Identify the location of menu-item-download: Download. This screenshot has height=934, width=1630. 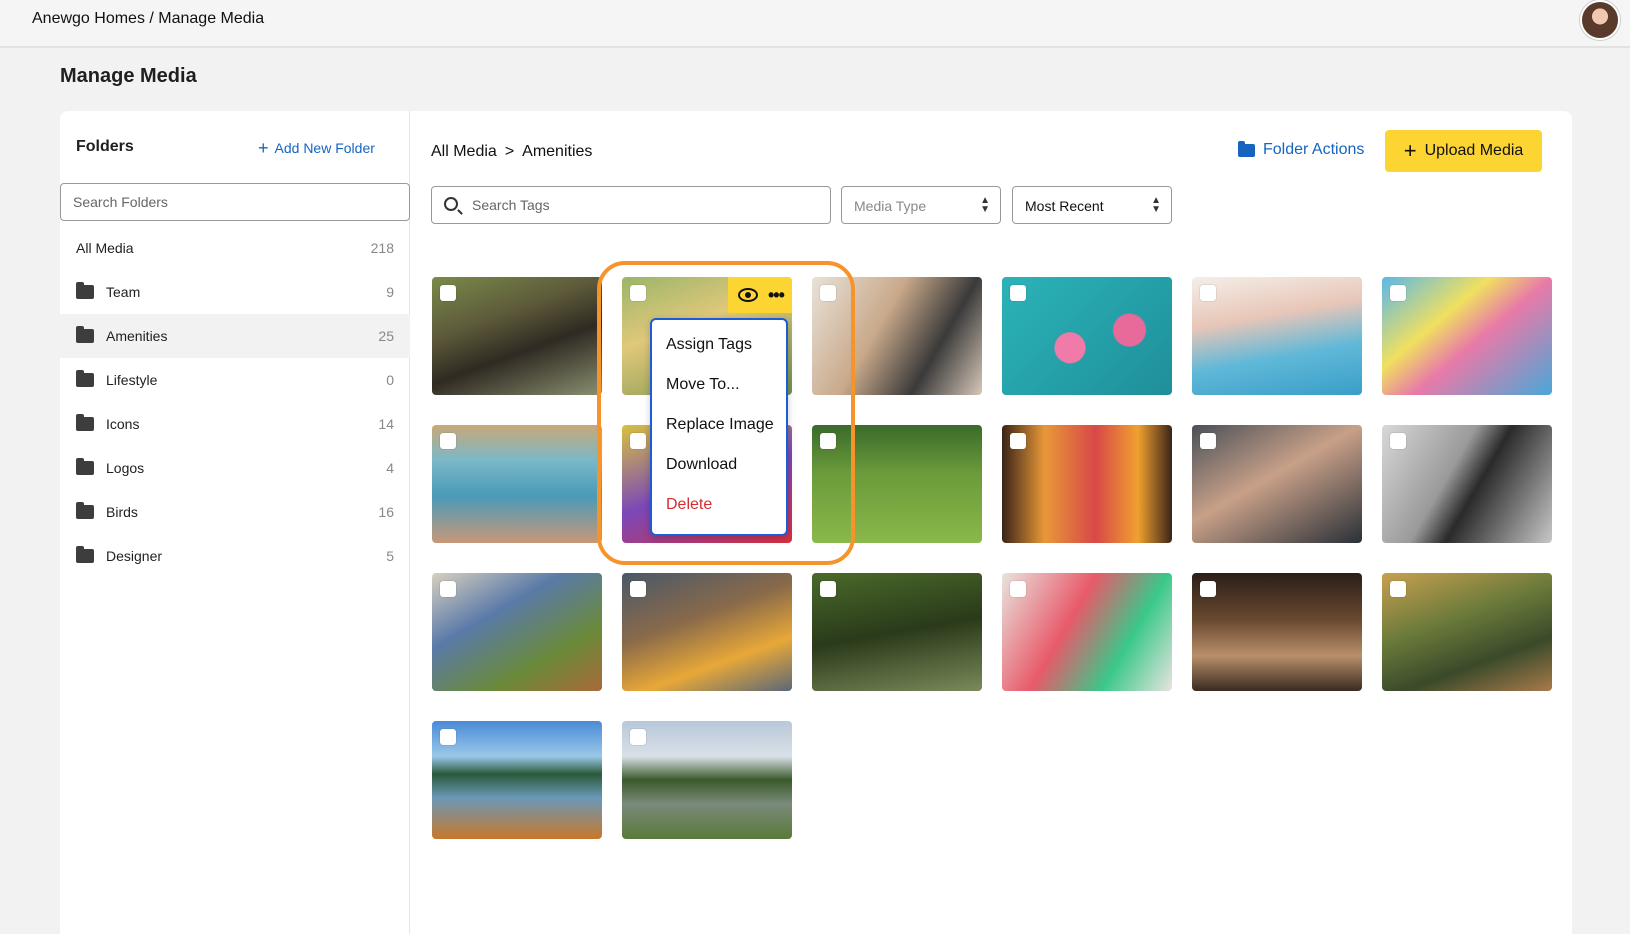
(701, 465).